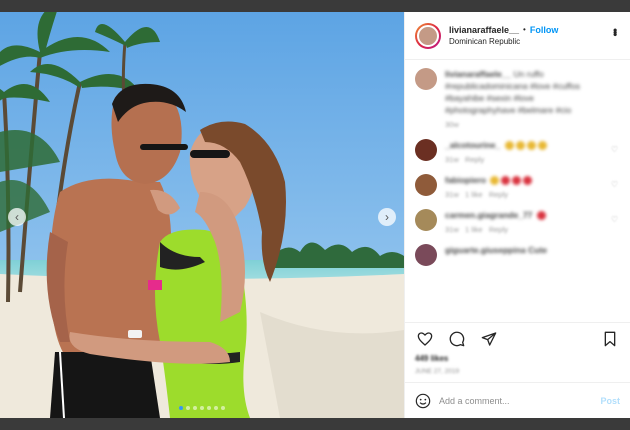 The width and height of the screenshot is (630, 430). I want to click on paper-plane-icon, so click(489, 338).